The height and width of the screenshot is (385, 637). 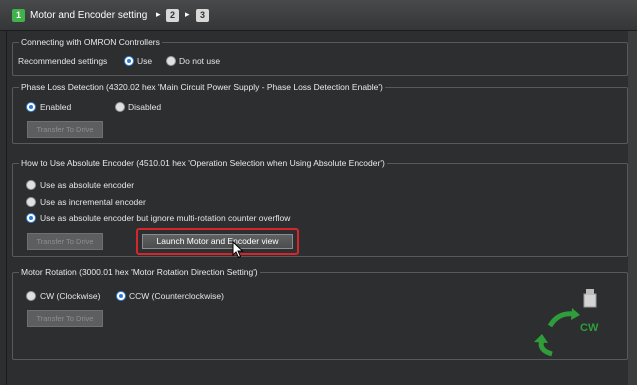 What do you see at coordinates (129, 61) in the screenshot?
I see `use-radio` at bounding box center [129, 61].